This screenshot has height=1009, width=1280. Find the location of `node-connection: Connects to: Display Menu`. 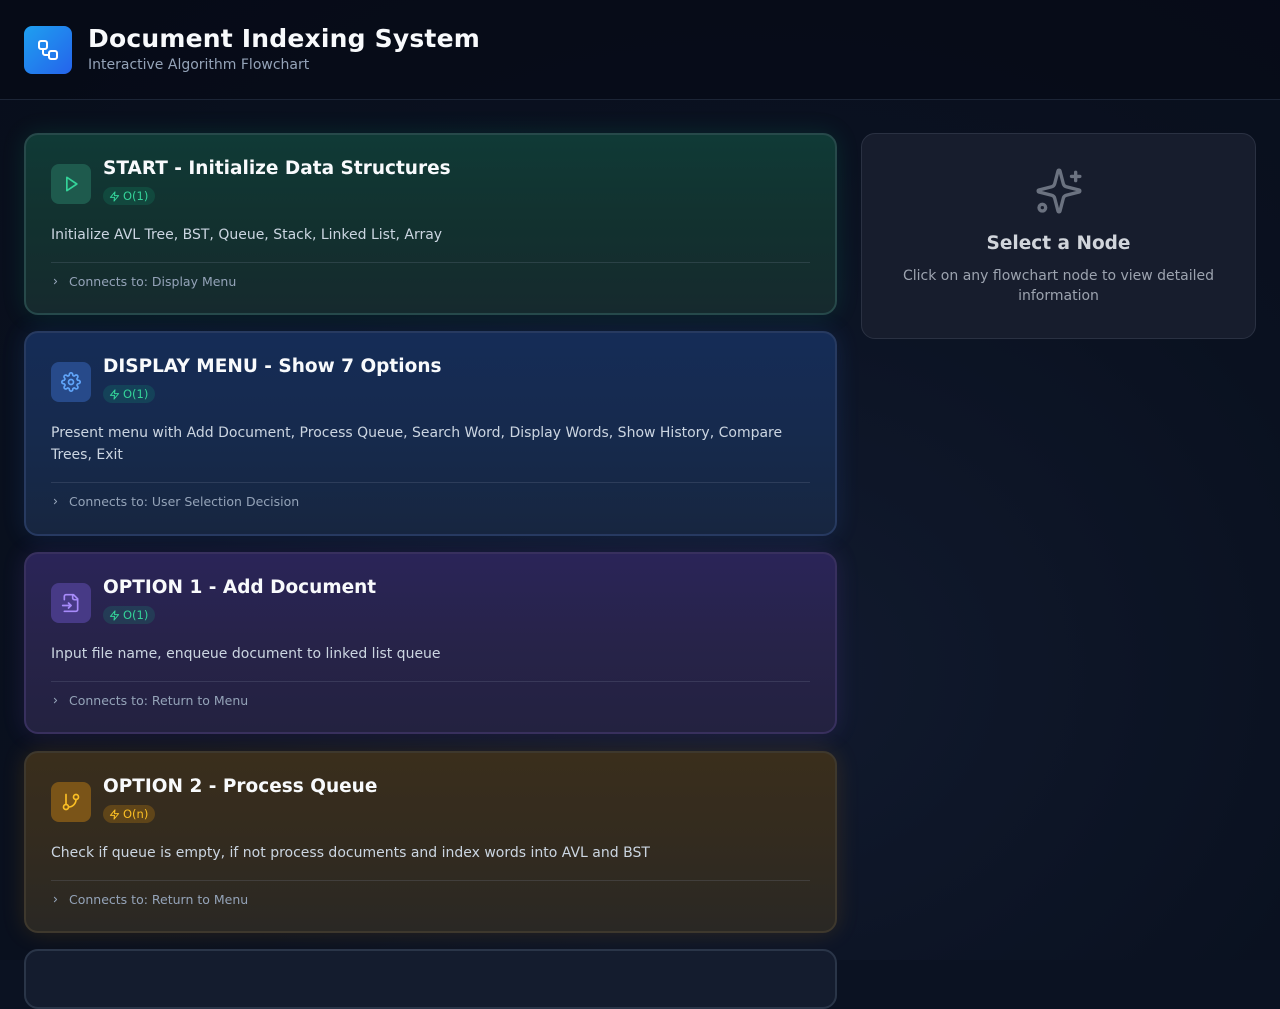

node-connection: Connects to: Display Menu is located at coordinates (430, 281).